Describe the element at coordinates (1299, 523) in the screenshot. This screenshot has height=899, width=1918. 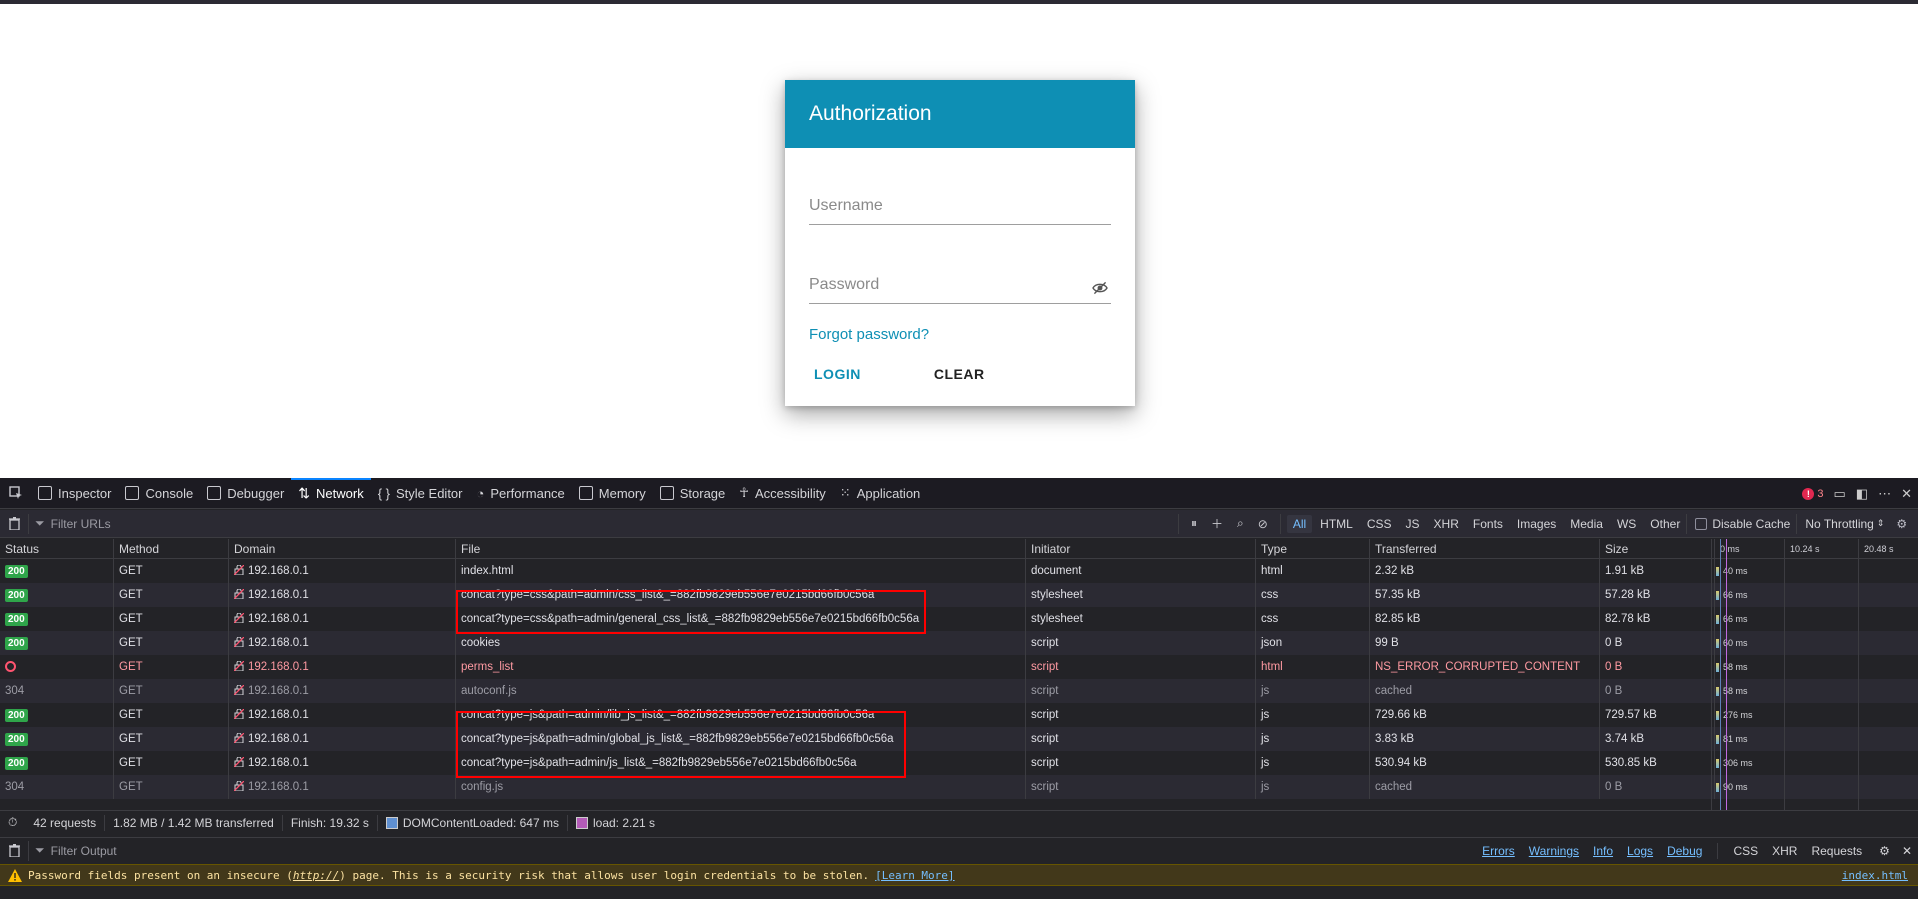
I see `filter-all: All` at that location.